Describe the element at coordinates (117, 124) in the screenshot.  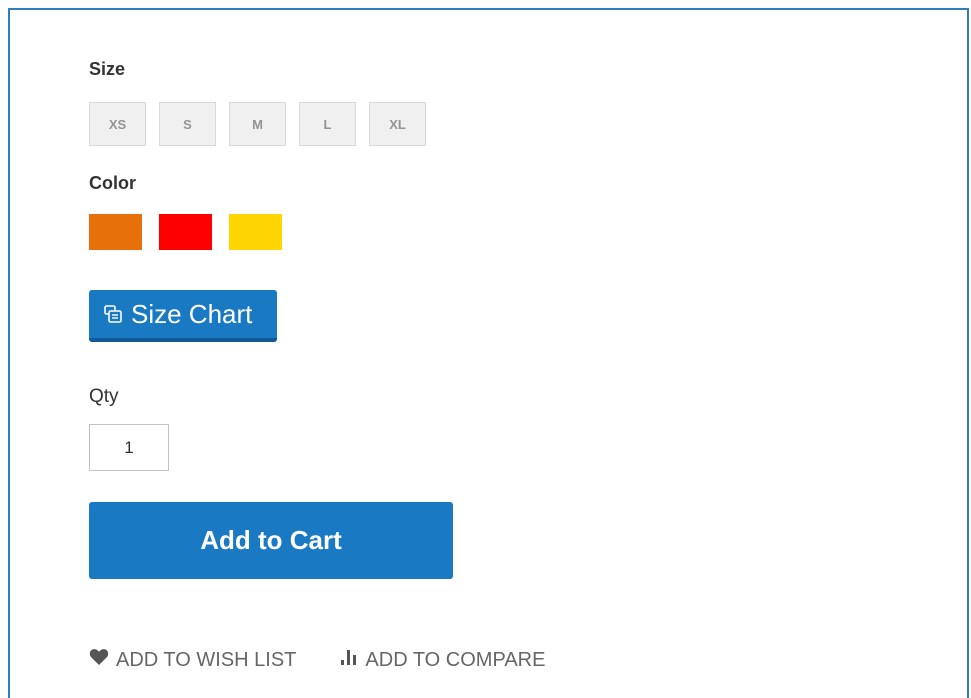
I see `size-option-xs: XS` at that location.